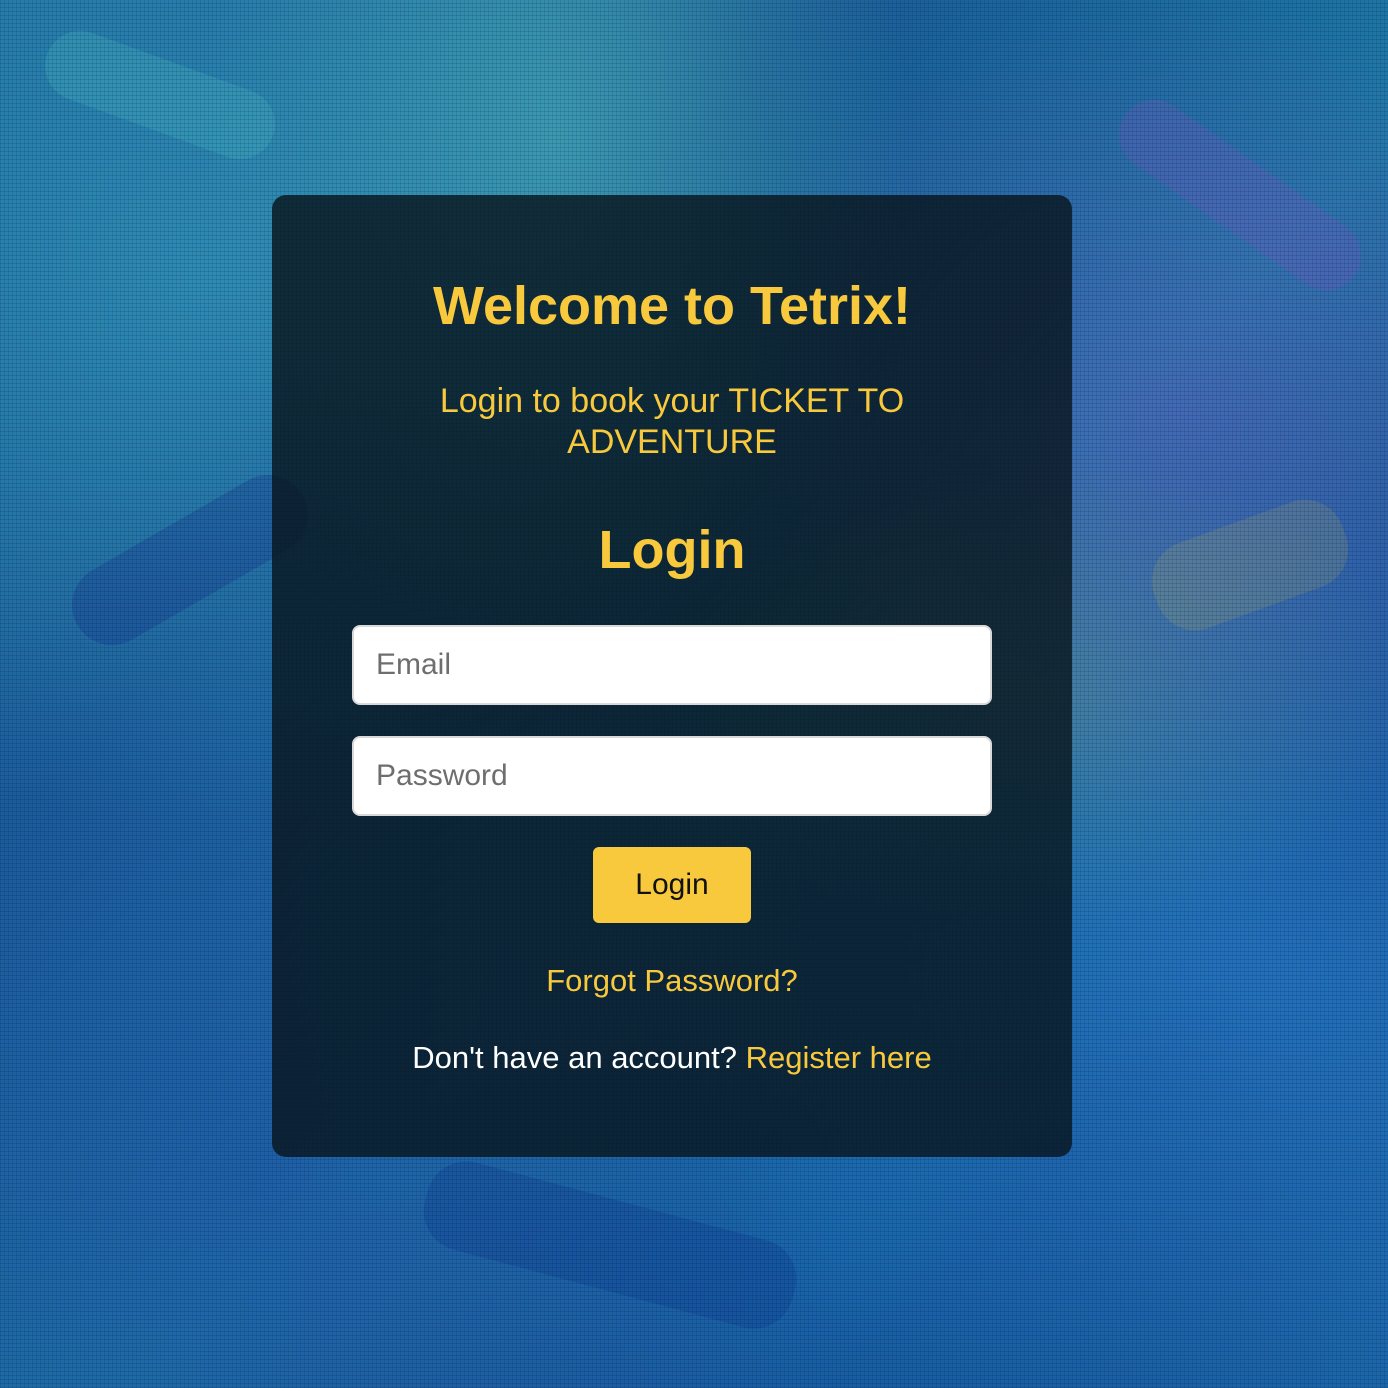 The width and height of the screenshot is (1388, 1388). What do you see at coordinates (672, 550) in the screenshot?
I see `login-heading: Login` at bounding box center [672, 550].